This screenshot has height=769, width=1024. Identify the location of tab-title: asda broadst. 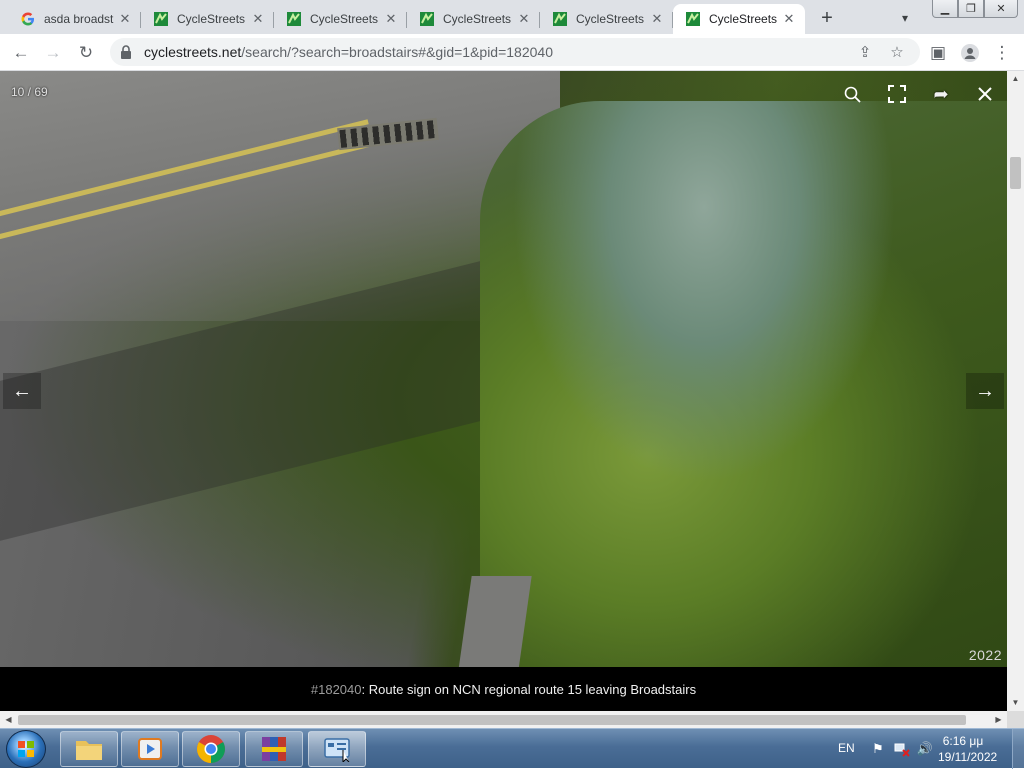
(79, 19).